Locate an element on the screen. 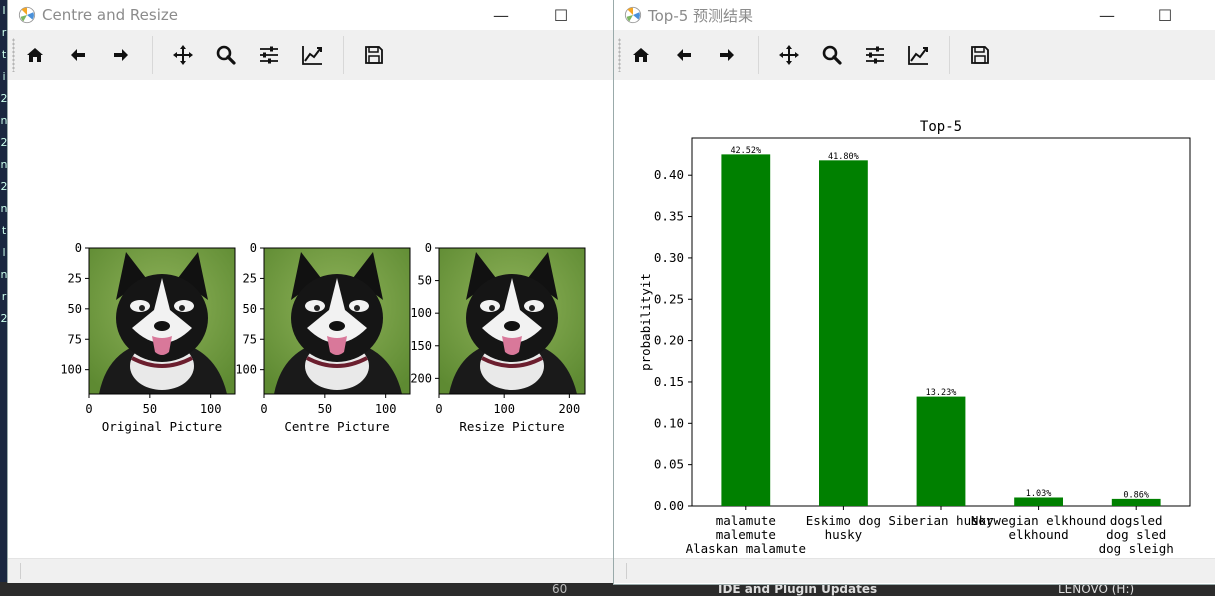 Image resolution: width=1215 pixels, height=596 pixels. back-arrow-icon is located at coordinates (78, 55).